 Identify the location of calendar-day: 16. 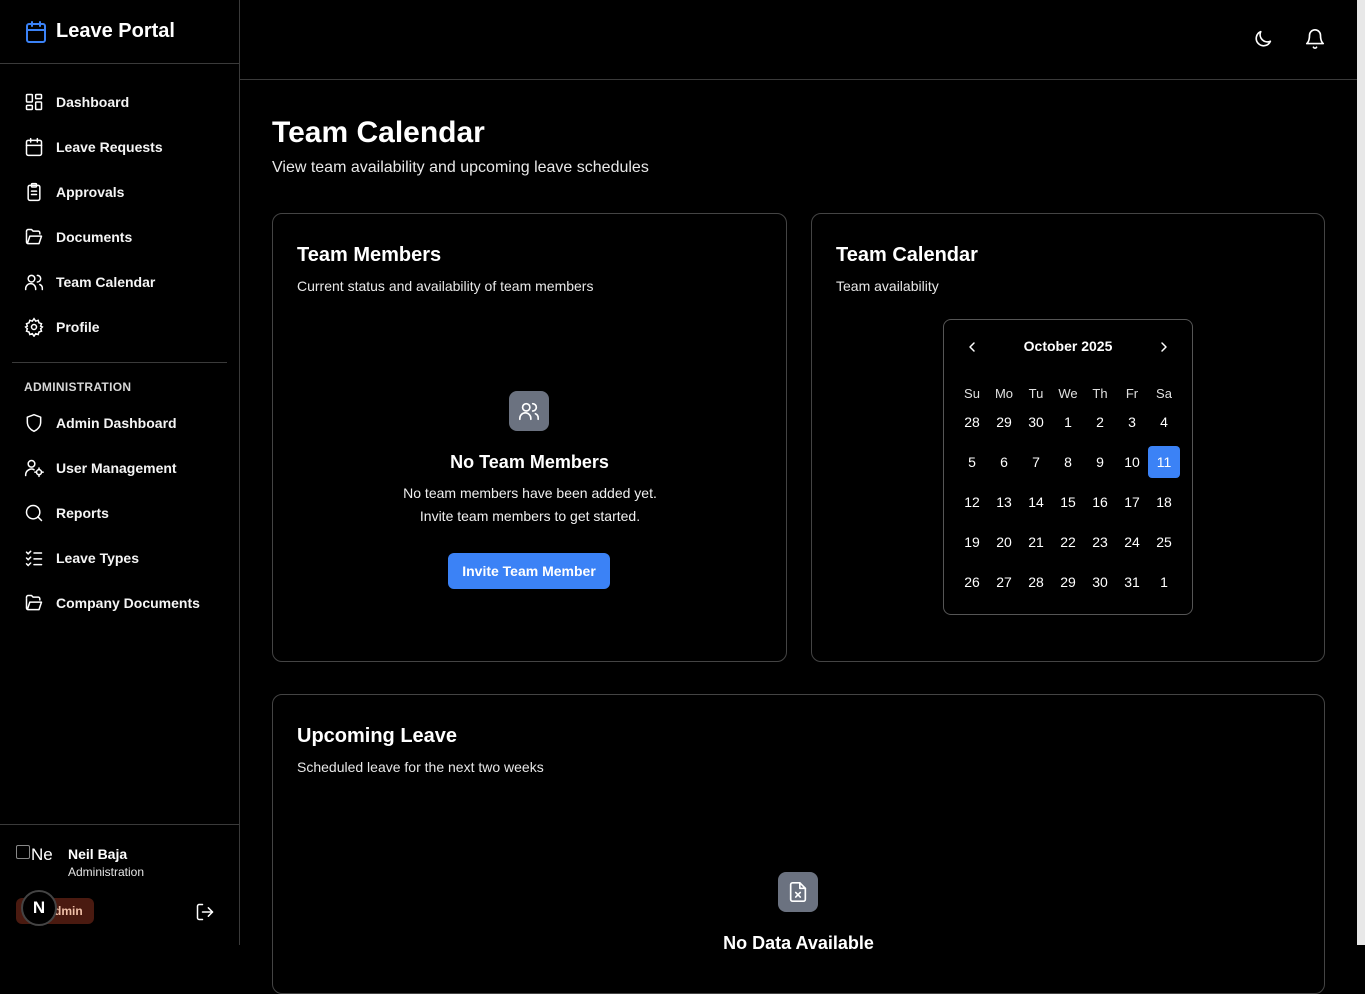
(1100, 502).